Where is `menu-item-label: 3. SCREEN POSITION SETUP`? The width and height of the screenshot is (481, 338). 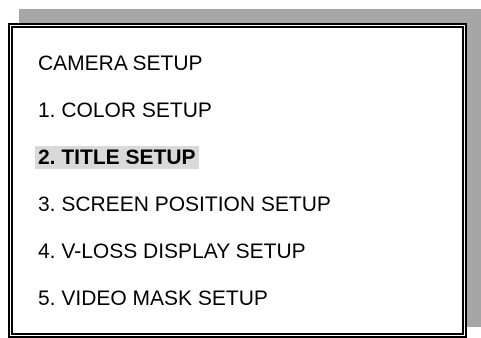
menu-item-label: 3. SCREEN POSITION SETUP is located at coordinates (184, 204).